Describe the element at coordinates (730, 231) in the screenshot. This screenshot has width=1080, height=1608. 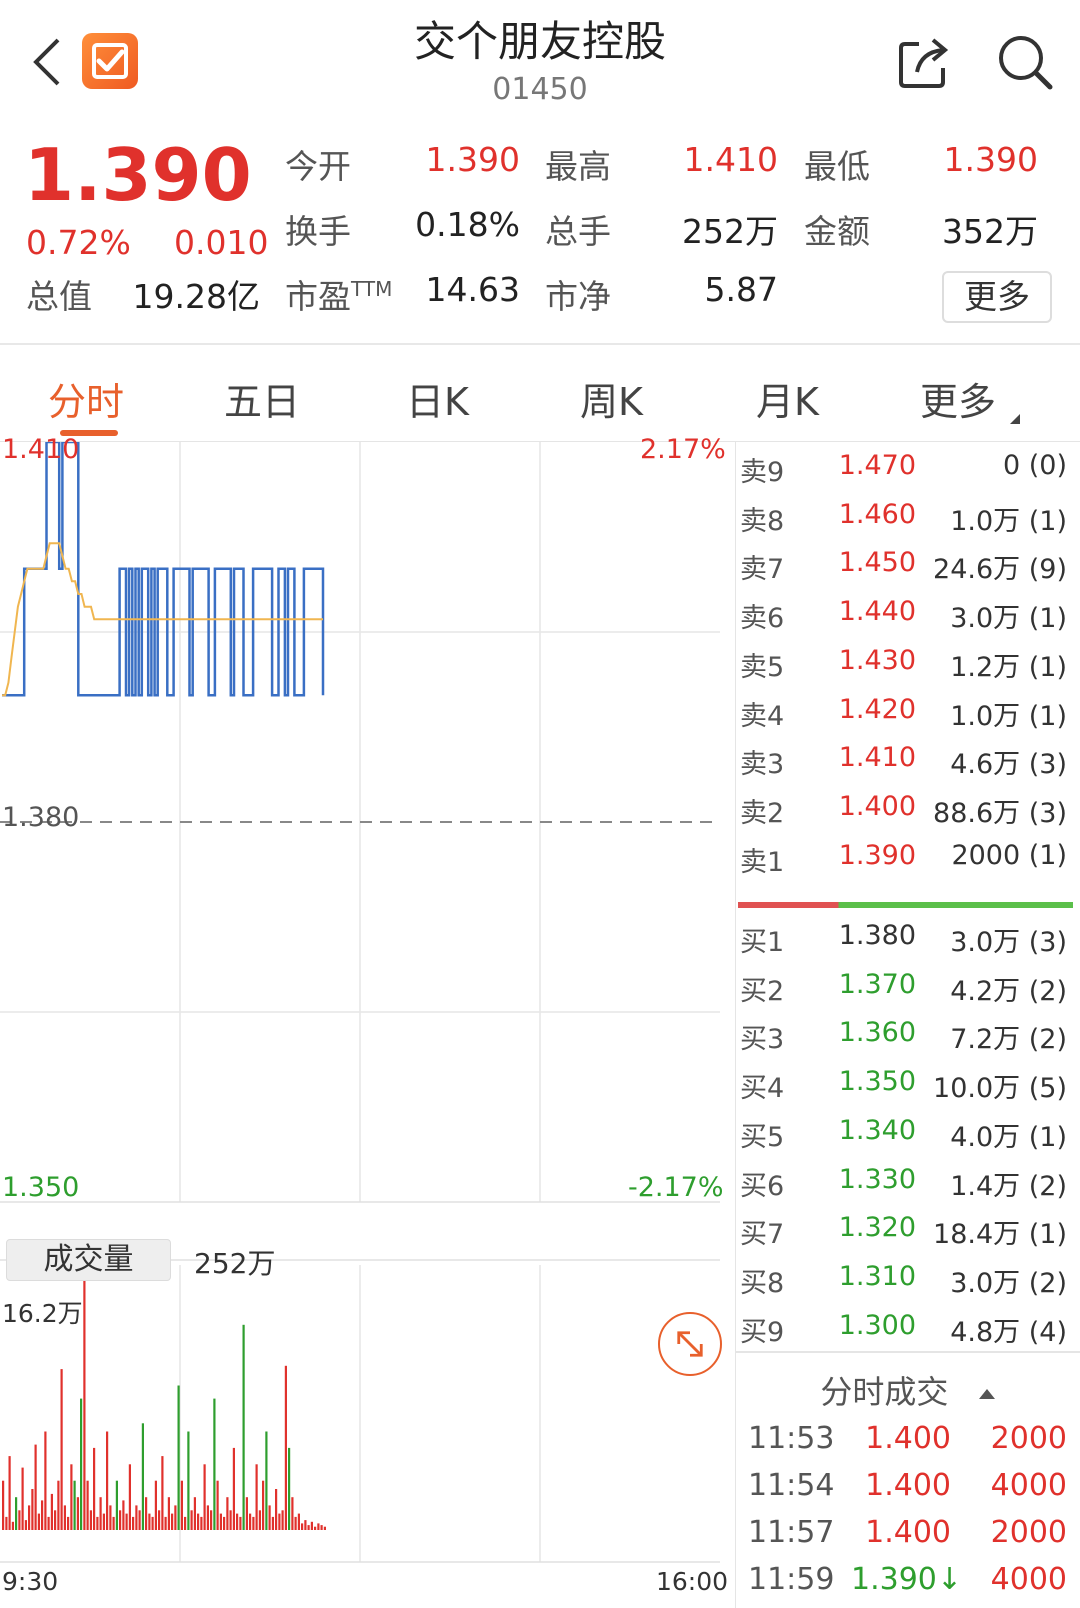
I see `quote-field-value: 252万` at that location.